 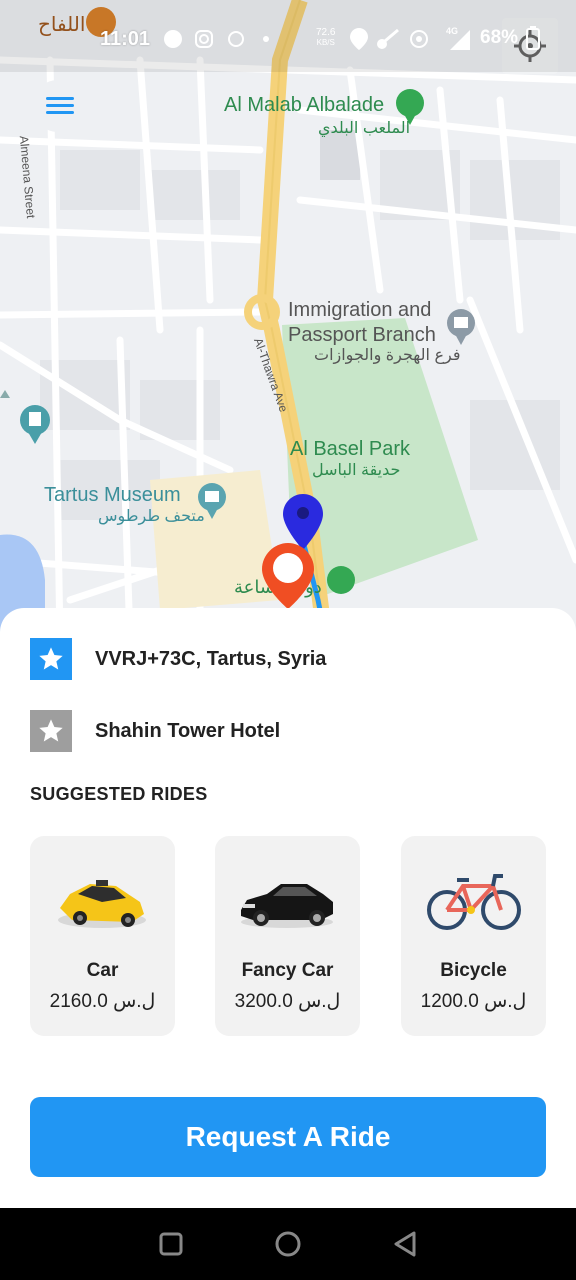 I want to click on map-label-immigration-ar: فرع الهجرة والجوازات, so click(x=387, y=355).